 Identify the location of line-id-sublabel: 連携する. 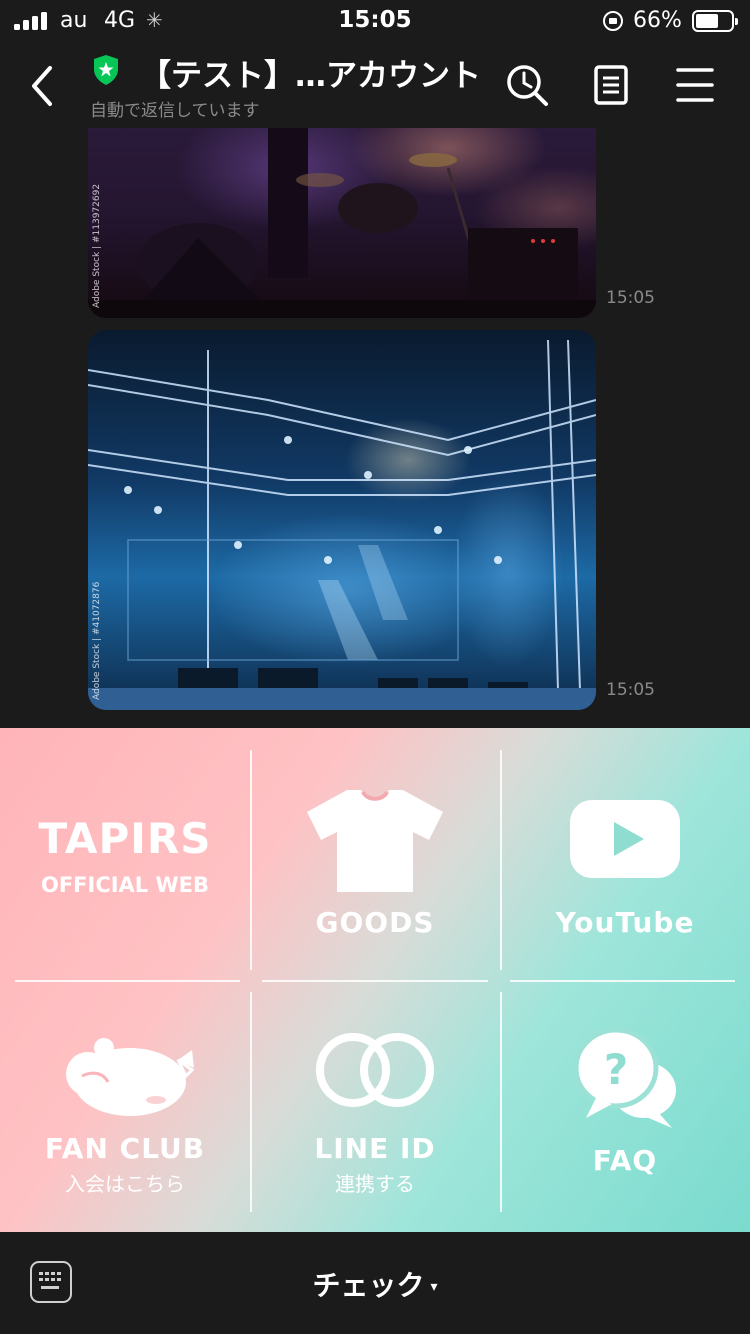
(375, 1184).